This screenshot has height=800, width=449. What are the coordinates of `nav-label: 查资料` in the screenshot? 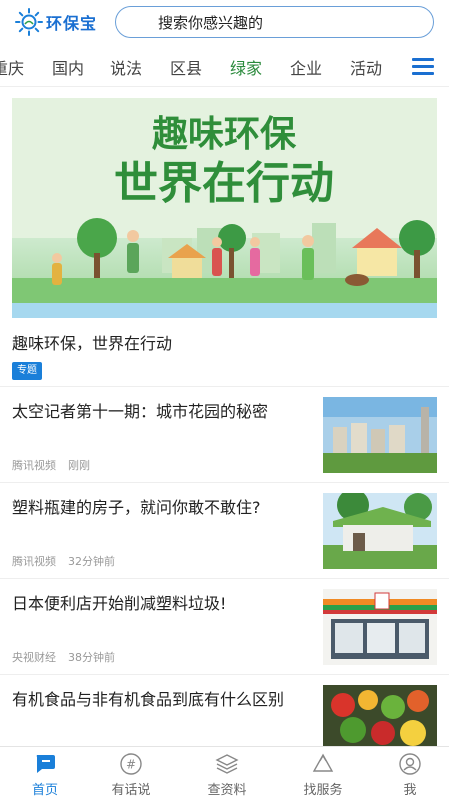 It's located at (227, 790).